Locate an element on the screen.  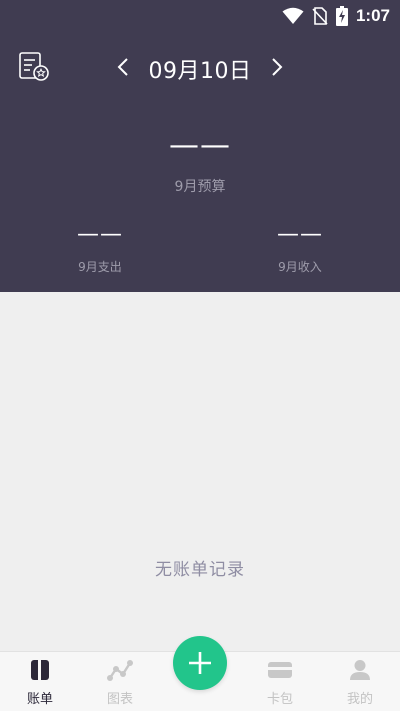
current-date: 09月10日 is located at coordinates (200, 69).